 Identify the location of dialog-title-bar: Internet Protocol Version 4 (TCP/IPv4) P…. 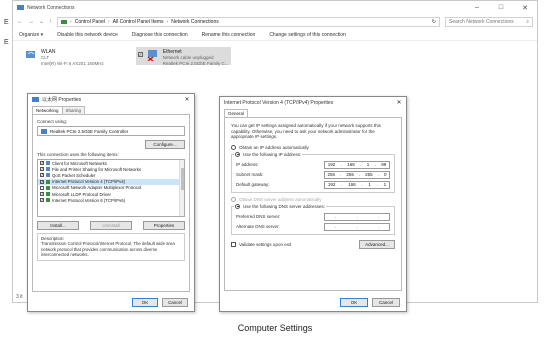
(313, 102).